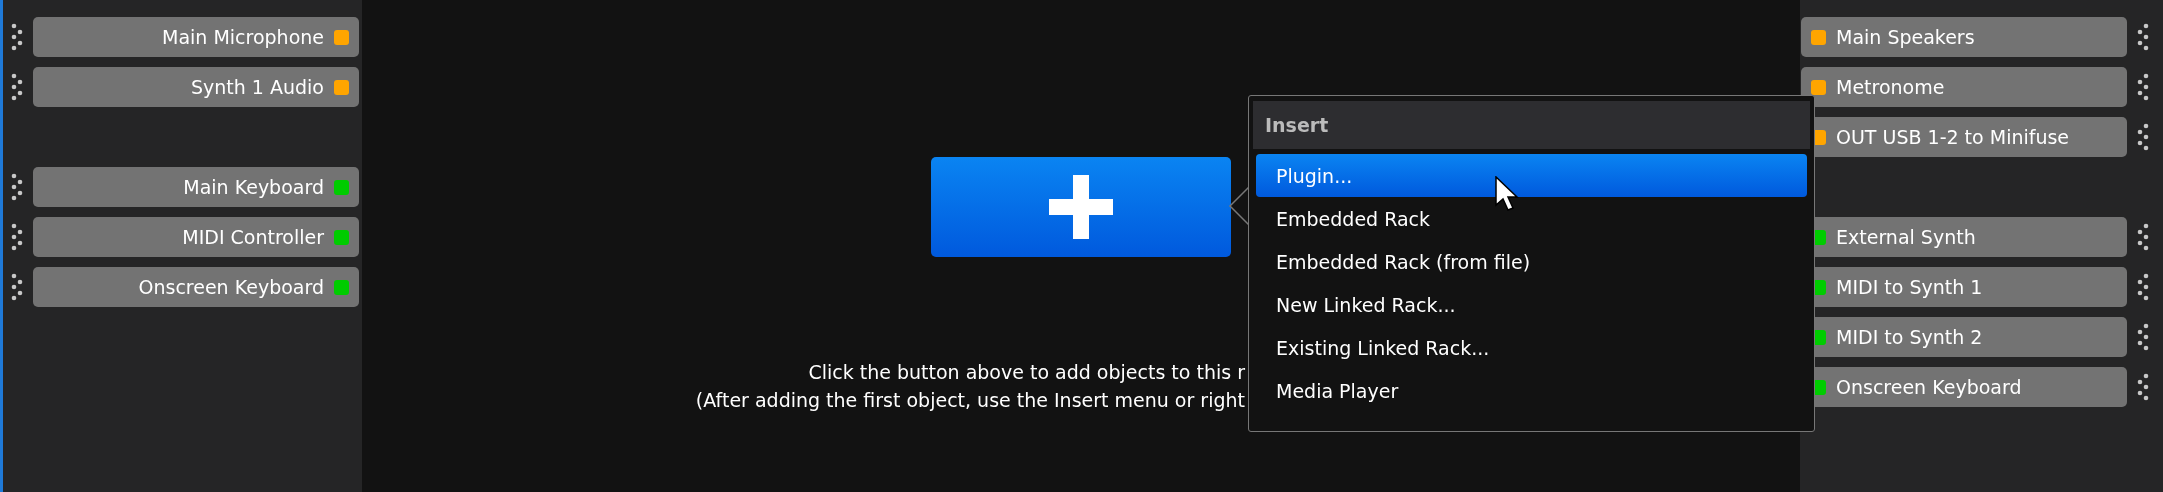  I want to click on output-port: Main Speakers, so click(1964, 37).